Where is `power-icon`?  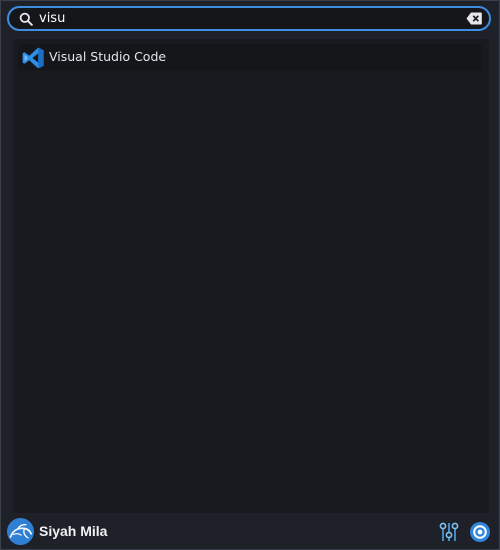 power-icon is located at coordinates (480, 532).